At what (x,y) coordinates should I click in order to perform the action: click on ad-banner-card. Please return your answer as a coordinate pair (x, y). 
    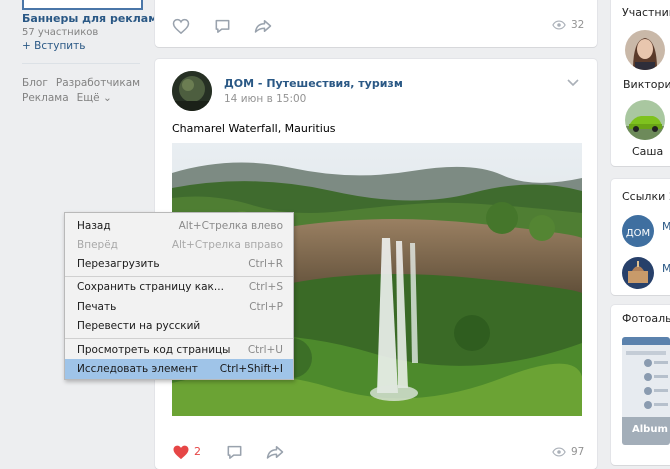
    Looking at the image, I should click on (82, 5).